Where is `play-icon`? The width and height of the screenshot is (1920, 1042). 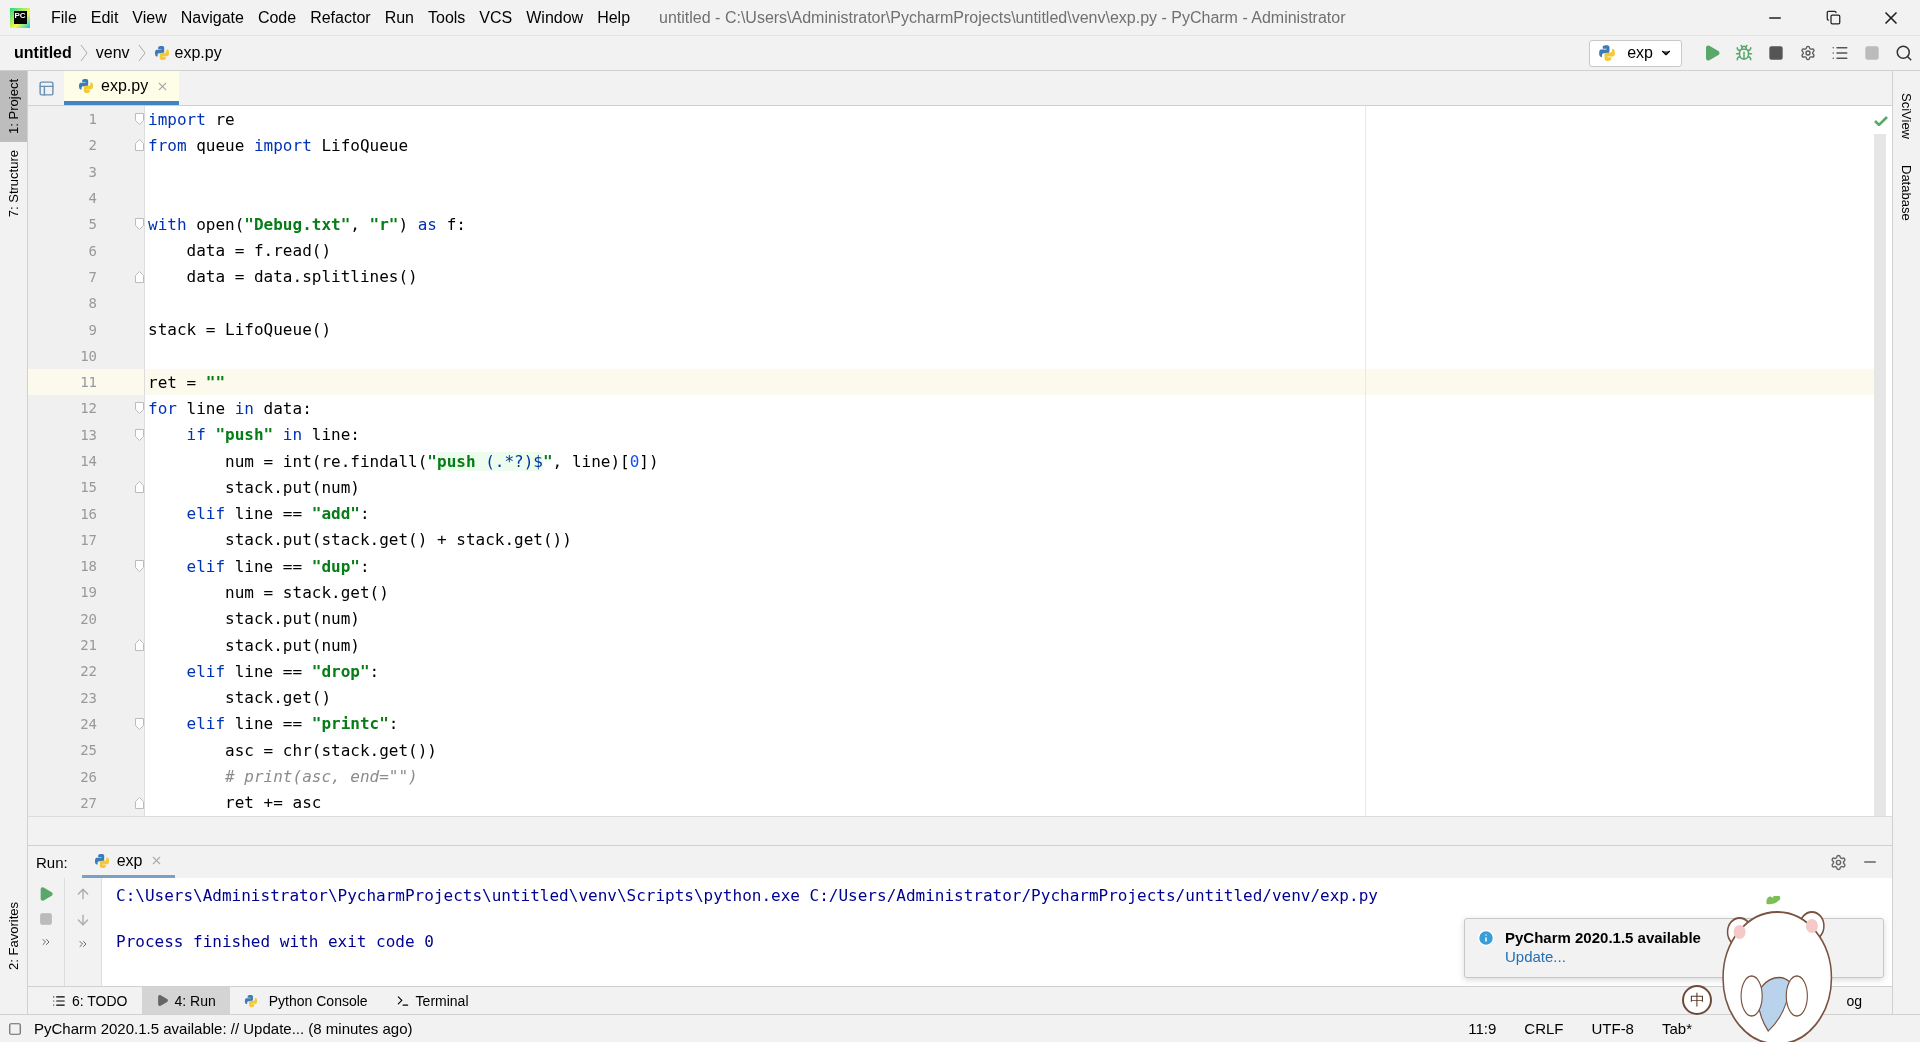 play-icon is located at coordinates (162, 1000).